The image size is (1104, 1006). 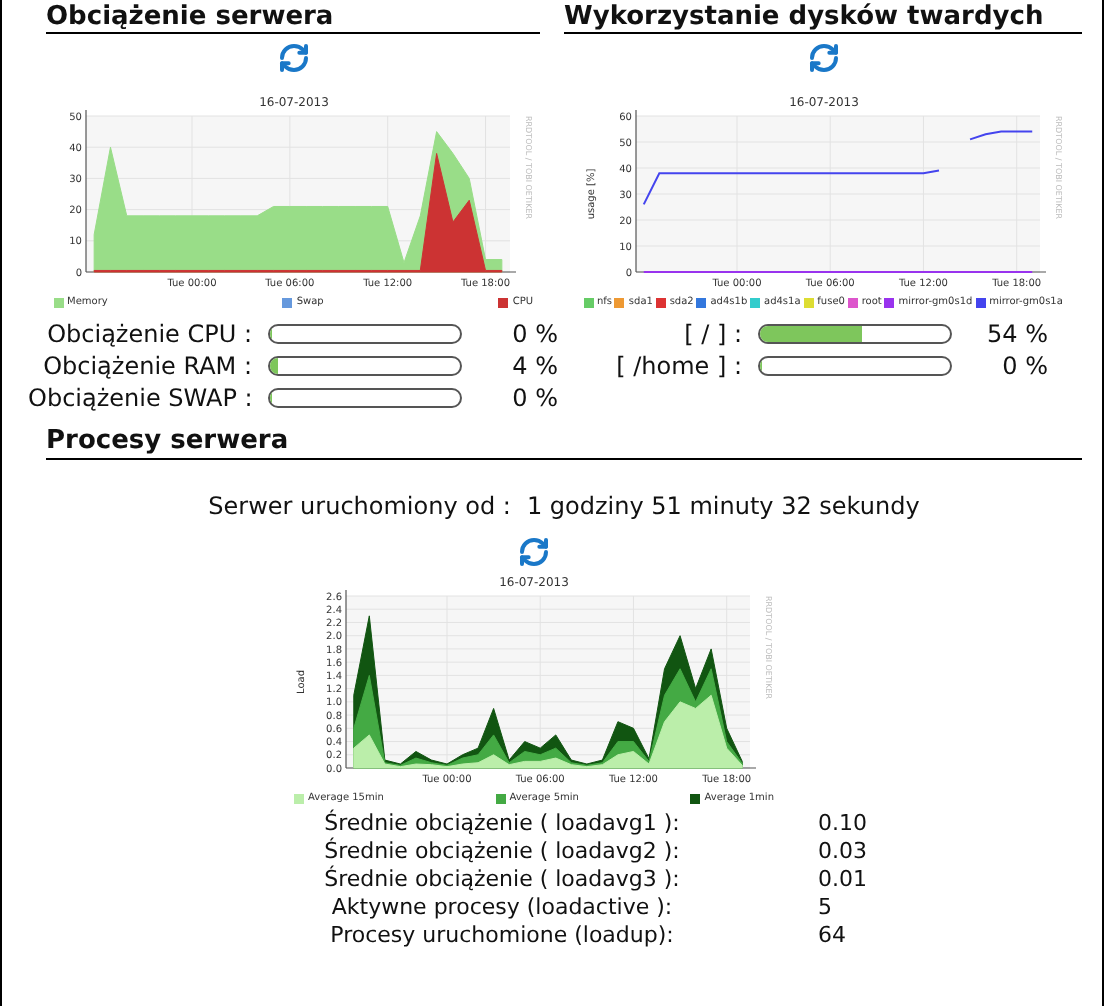 I want to click on stat-value: 5, so click(x=825, y=908).